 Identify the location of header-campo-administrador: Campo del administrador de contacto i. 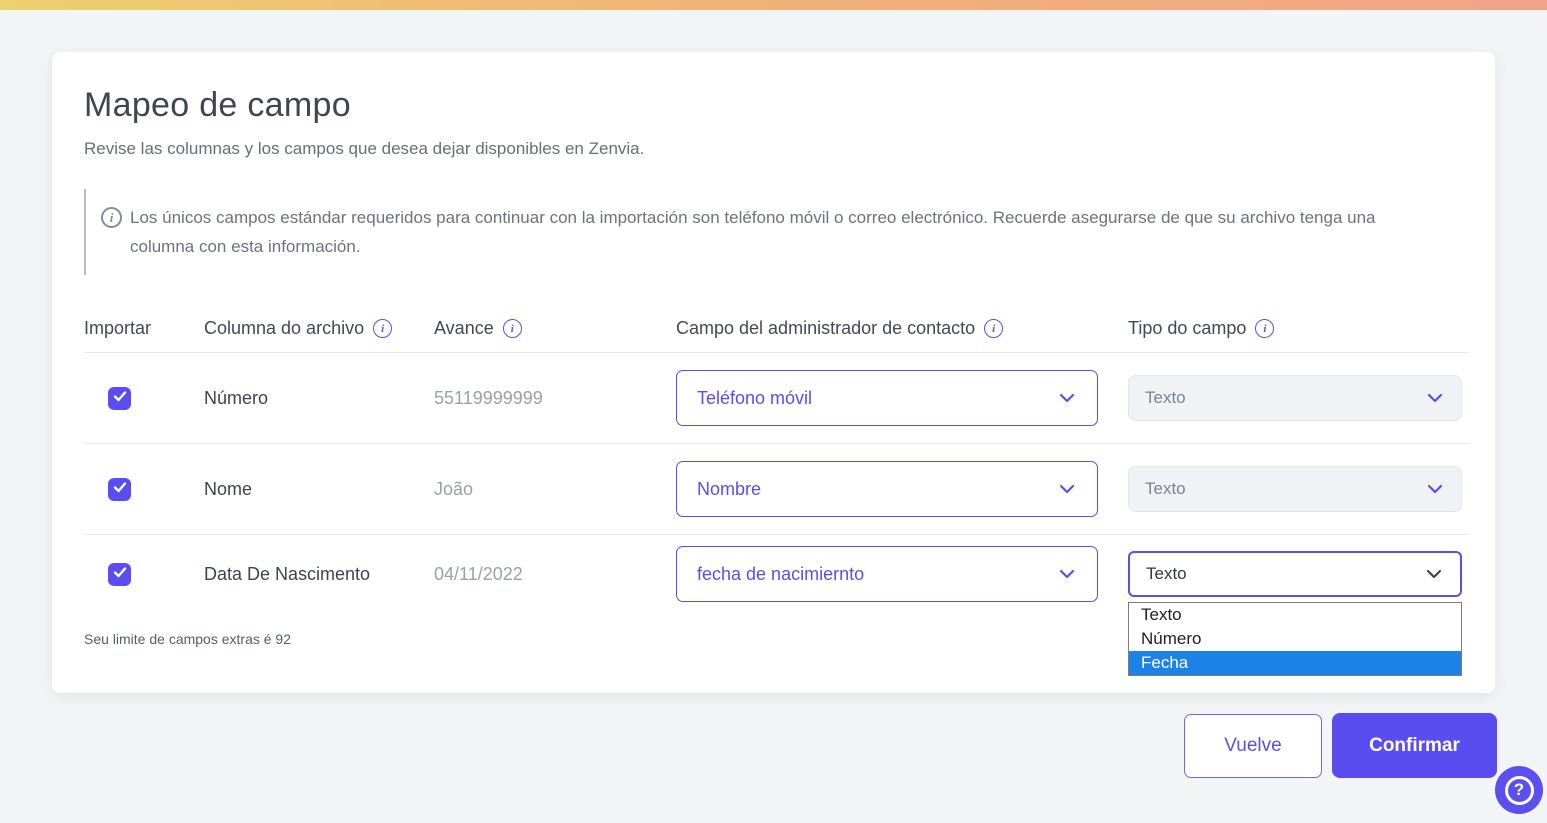
(902, 328).